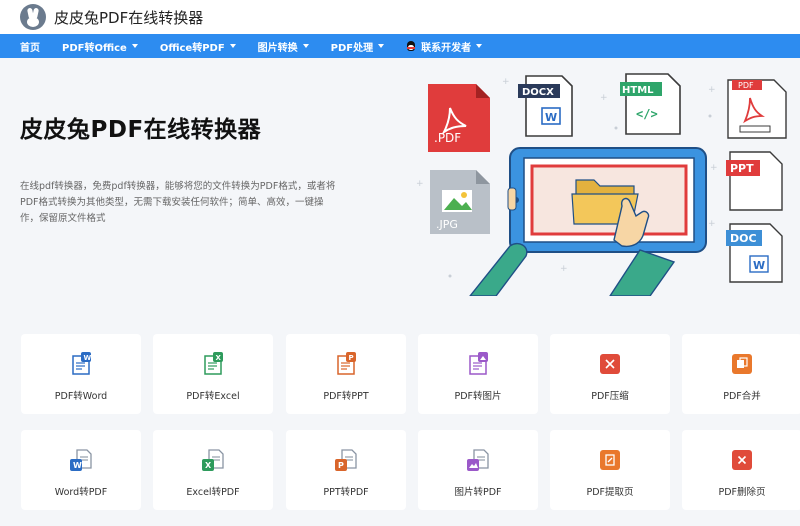 The height and width of the screenshot is (526, 800). I want to click on nav-item-home: 首页, so click(30, 46).